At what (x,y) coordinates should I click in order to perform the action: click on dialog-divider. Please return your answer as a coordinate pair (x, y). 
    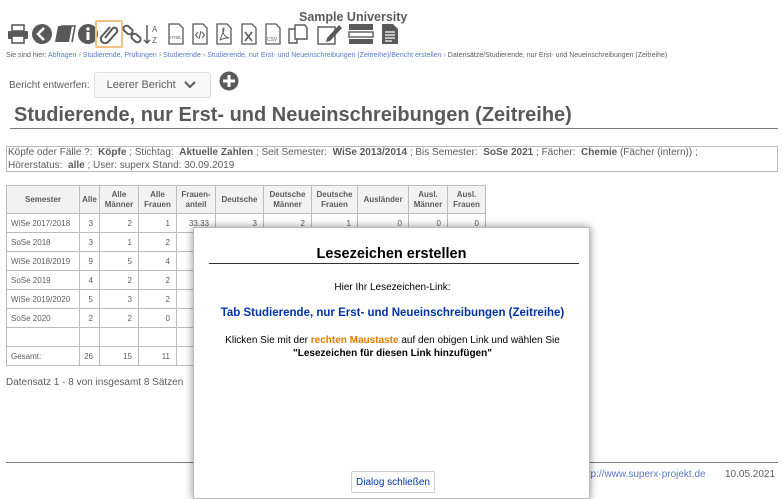
    Looking at the image, I should click on (394, 263).